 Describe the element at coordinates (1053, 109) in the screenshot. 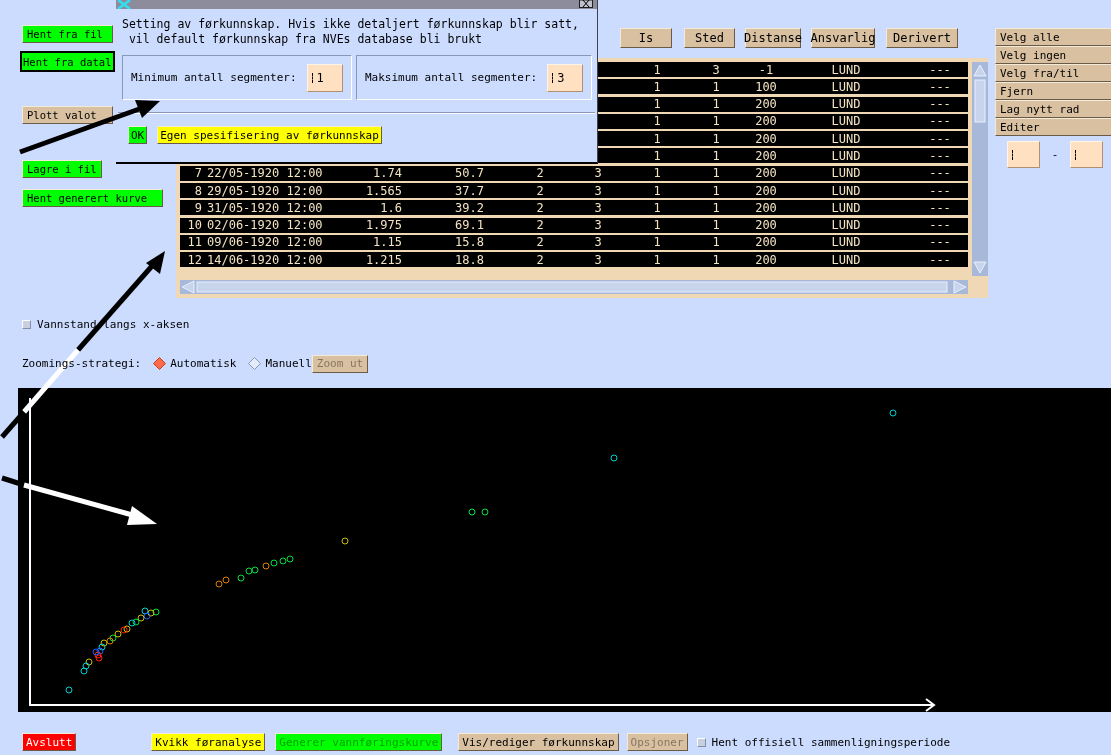

I see `side-button: Lag nytt rad` at that location.